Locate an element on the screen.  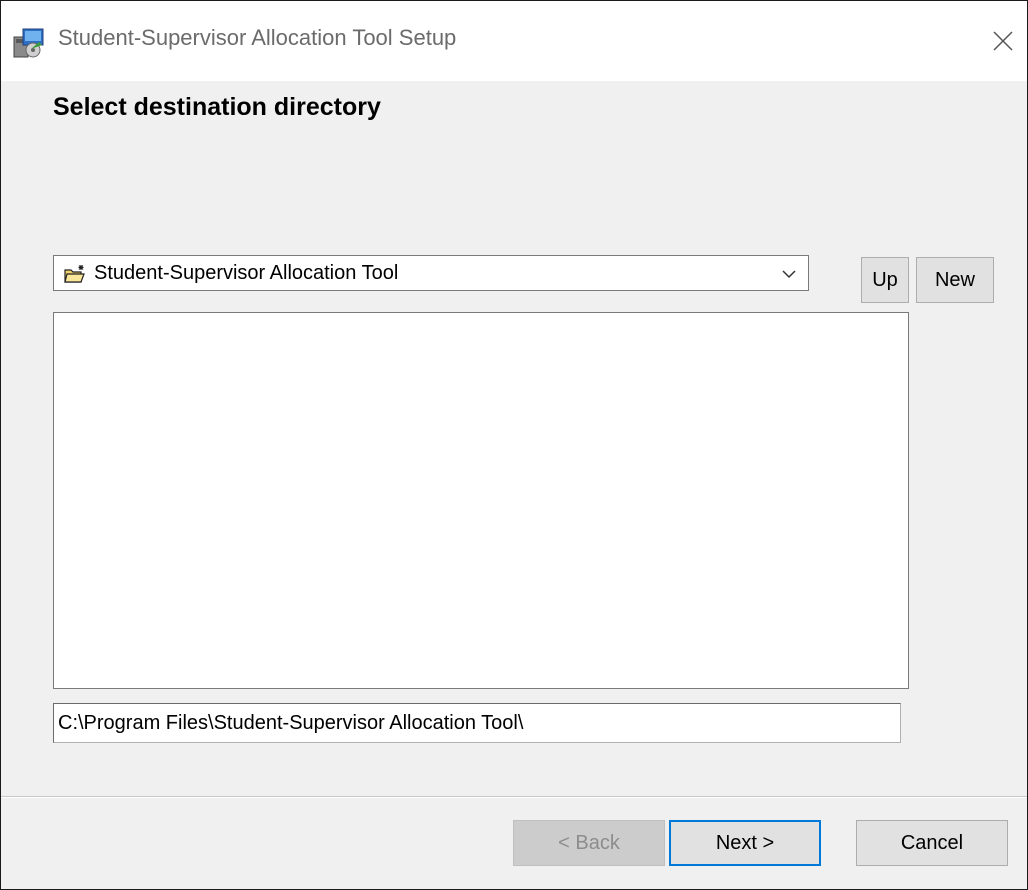
close-button is located at coordinates (1003, 41).